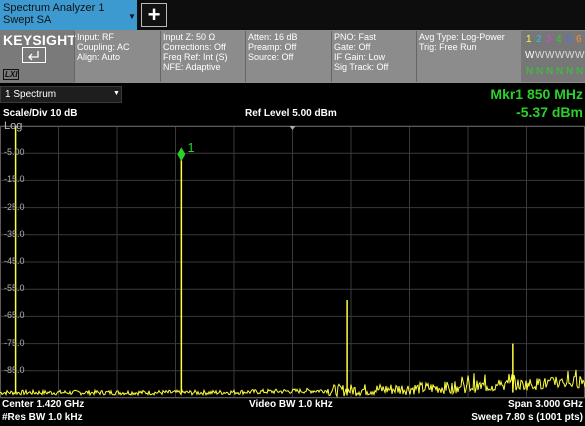 The image size is (585, 426). What do you see at coordinates (14, 261) in the screenshot?
I see `y-tick-label: -45.0` at bounding box center [14, 261].